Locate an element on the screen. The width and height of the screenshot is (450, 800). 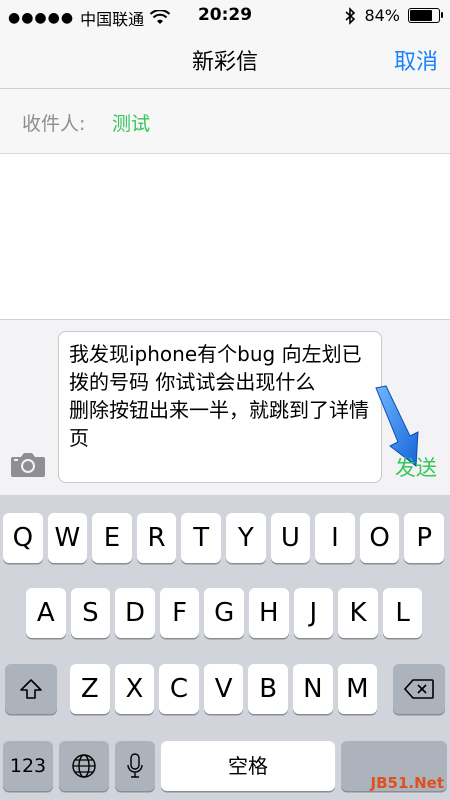
key-f: F is located at coordinates (179, 613).